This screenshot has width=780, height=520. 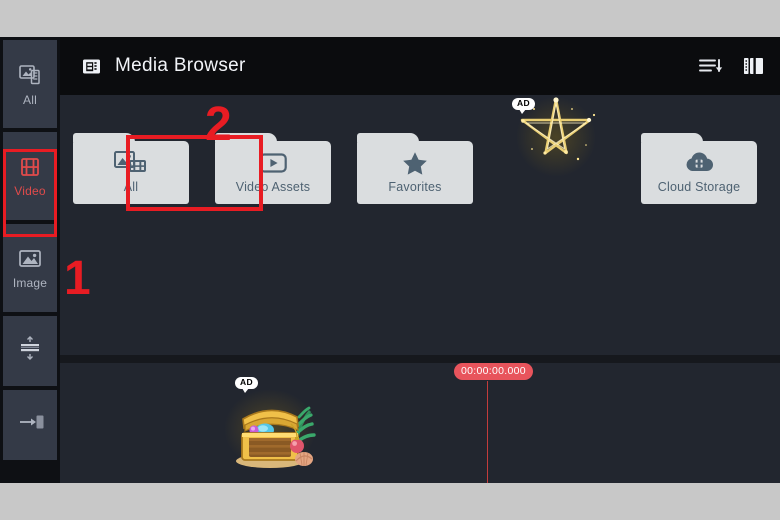 I want to click on sidebar-item-video: Video, so click(x=30, y=176).